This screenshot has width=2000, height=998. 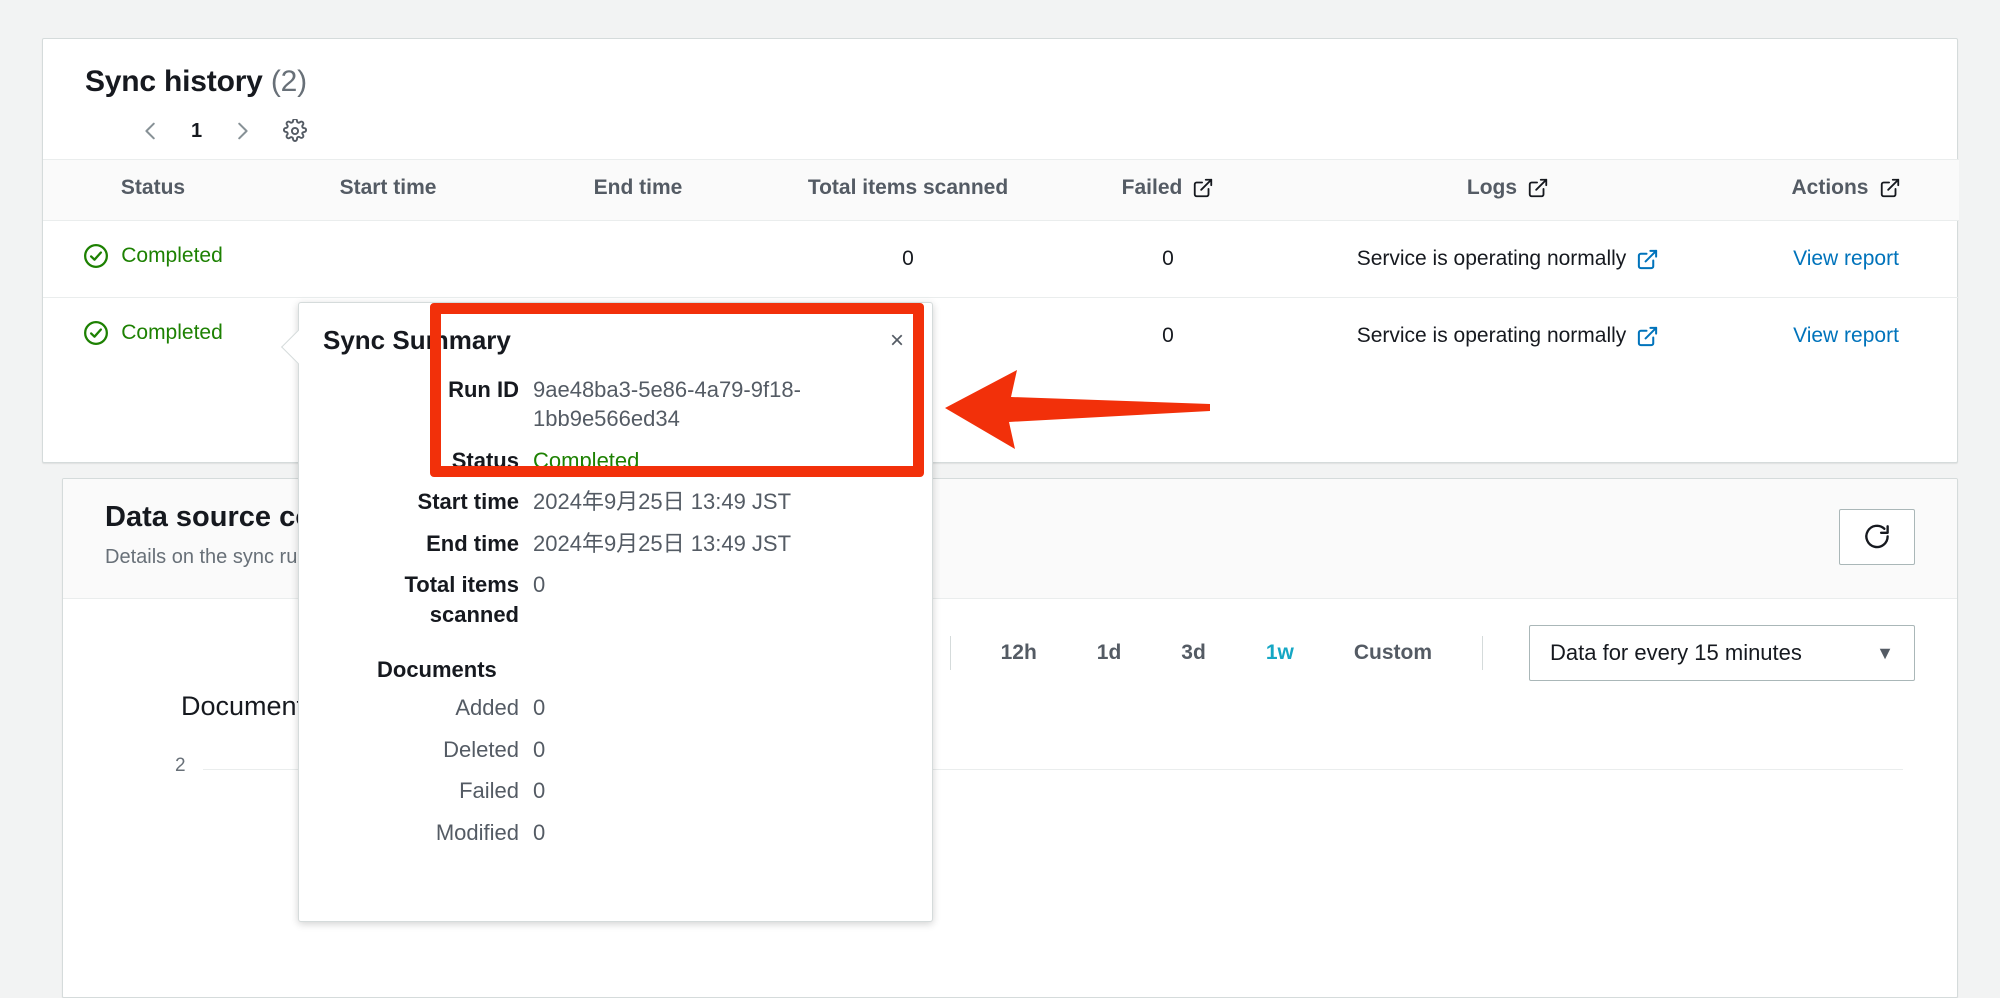 I want to click on documents-modified-value: 0, so click(x=539, y=832).